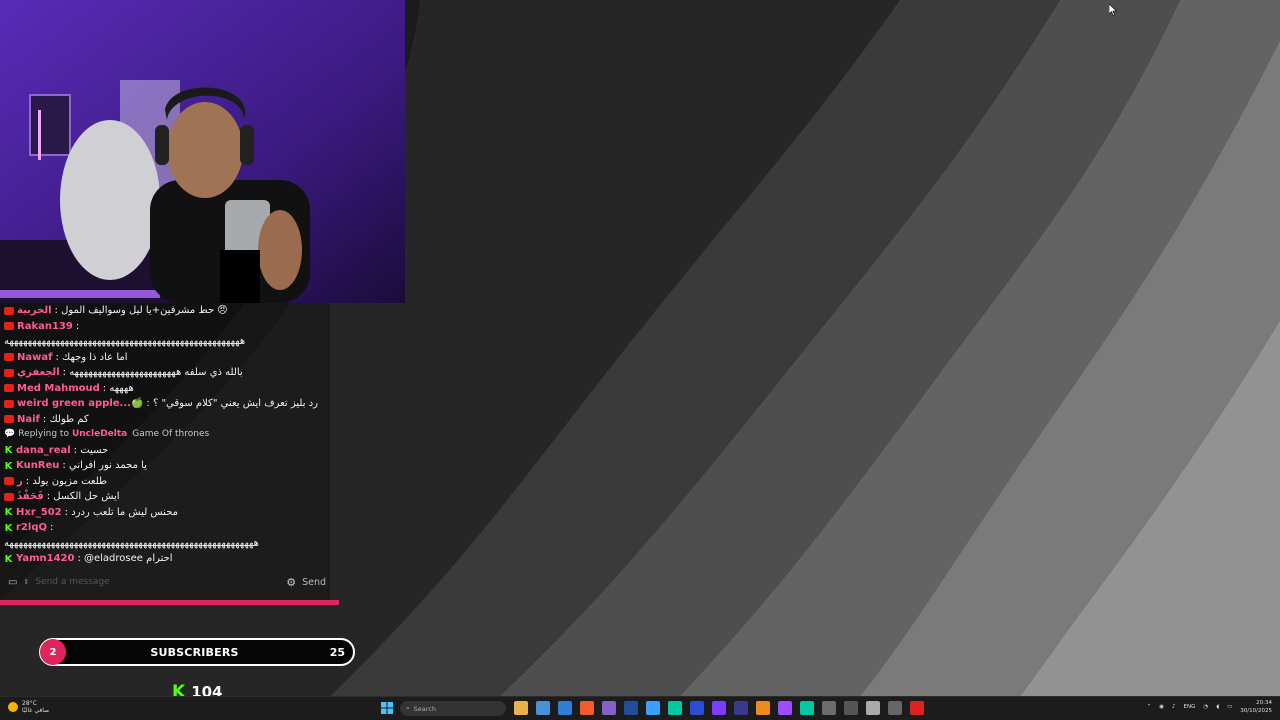  Describe the element at coordinates (1149, 707) in the screenshot. I see `chevron-up-icon: ⌃` at that location.